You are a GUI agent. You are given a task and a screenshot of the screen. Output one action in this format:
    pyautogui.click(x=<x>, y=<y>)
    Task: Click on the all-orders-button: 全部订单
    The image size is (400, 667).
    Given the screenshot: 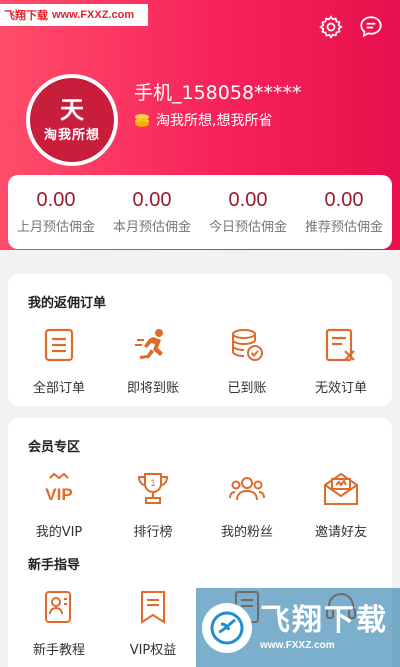 What is the action you would take?
    pyautogui.click(x=59, y=360)
    